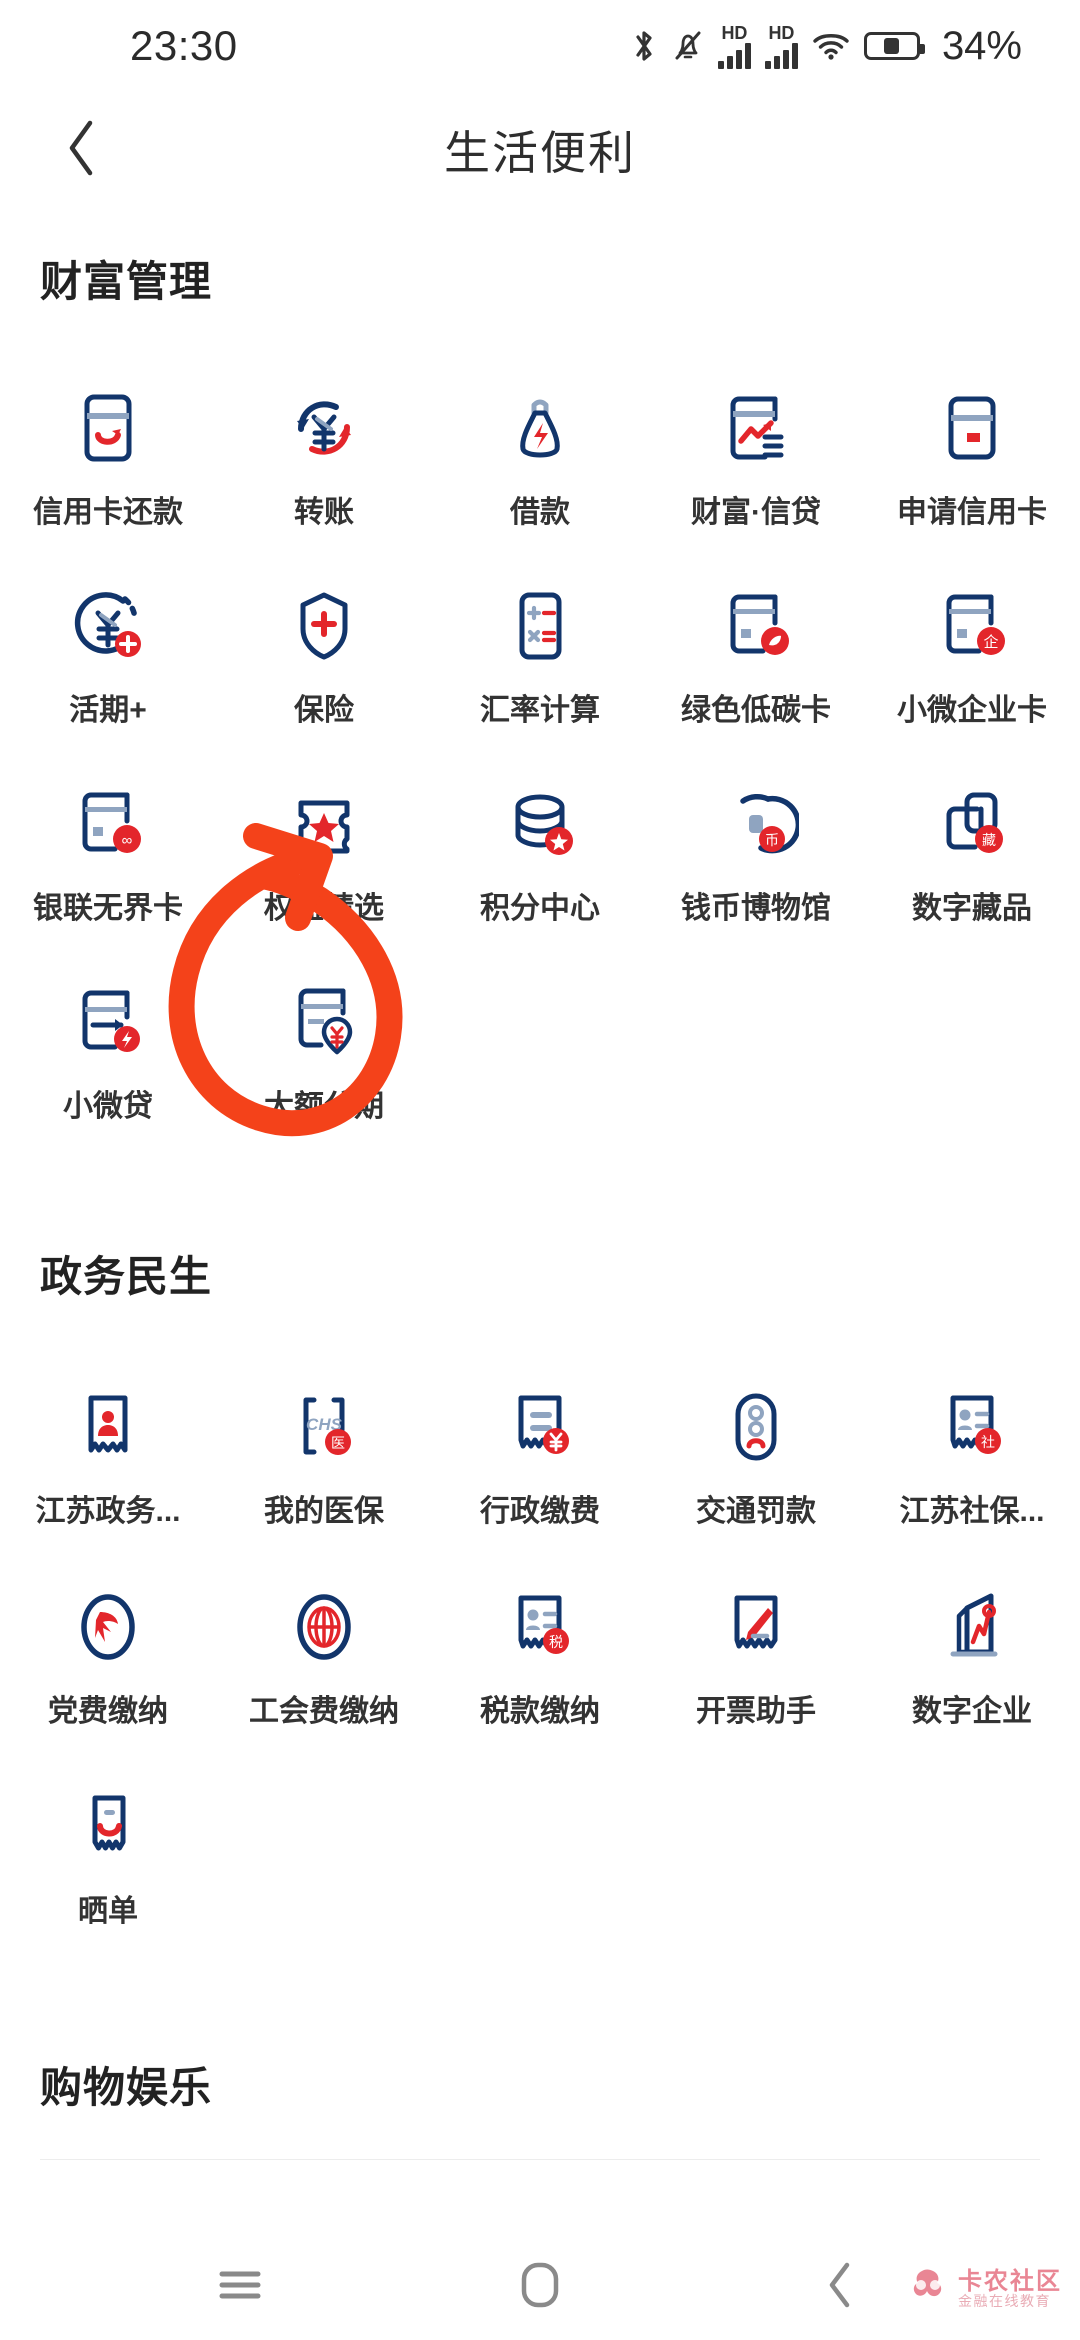 The height and width of the screenshot is (2340, 1080). I want to click on medical-insurance-icon: CHS 医, so click(324, 1427).